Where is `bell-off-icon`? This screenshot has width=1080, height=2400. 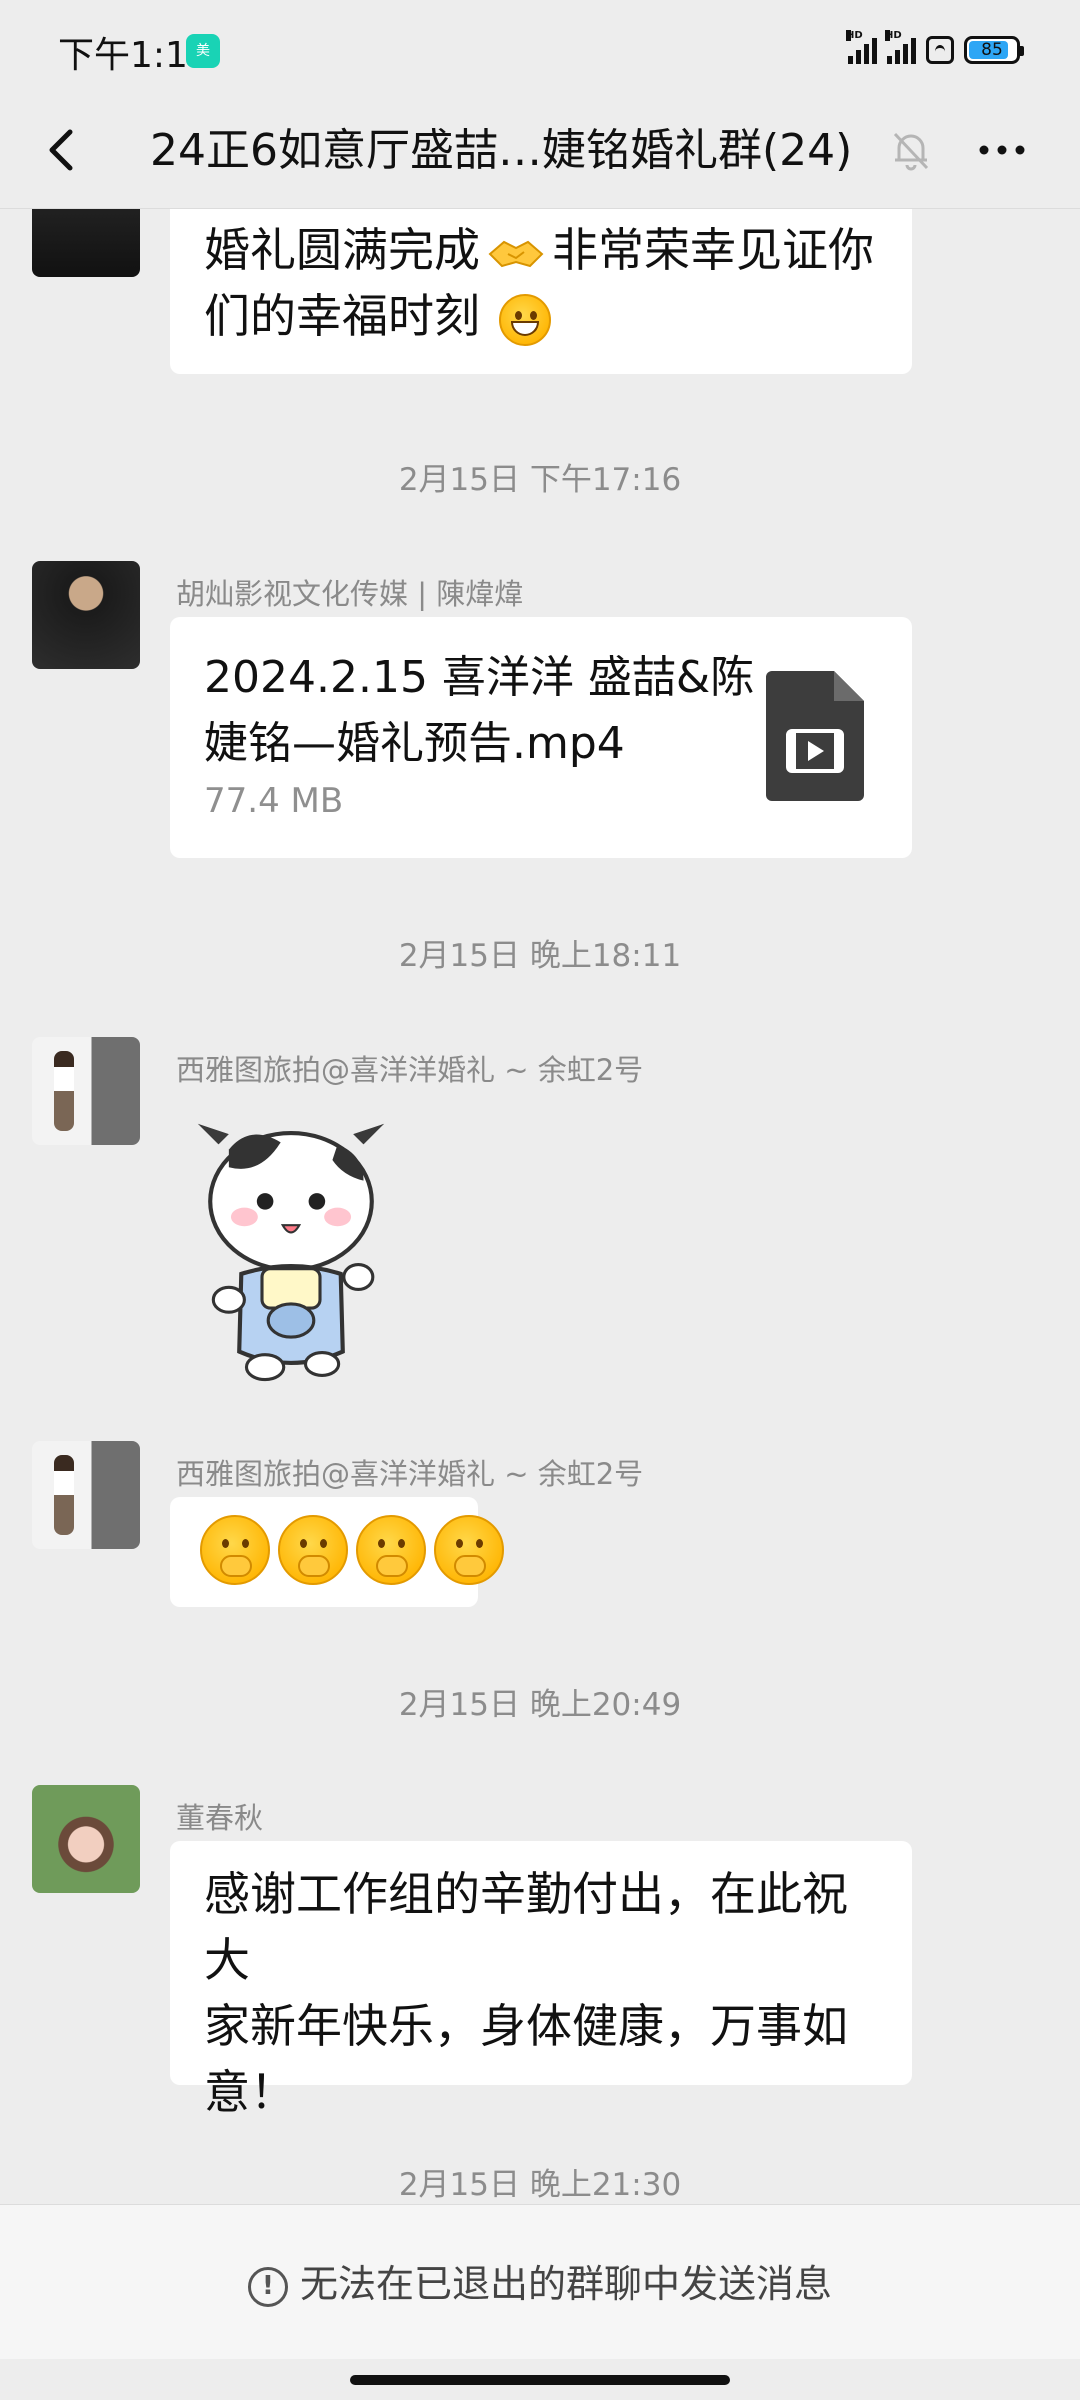
bell-off-icon is located at coordinates (911, 151).